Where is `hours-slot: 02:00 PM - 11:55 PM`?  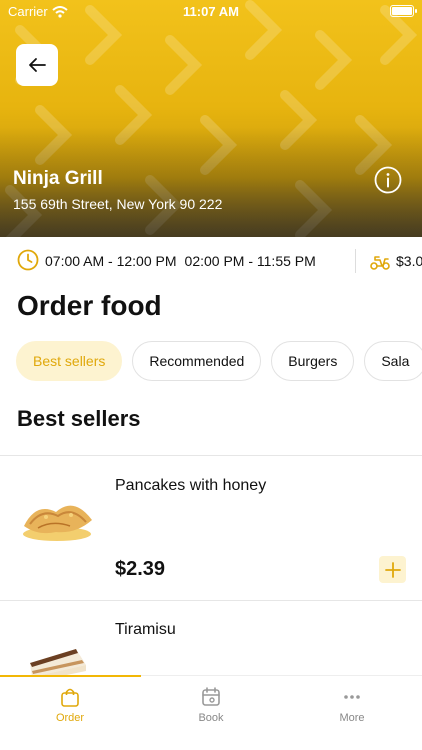
hours-slot: 02:00 PM - 11:55 PM is located at coordinates (250, 261).